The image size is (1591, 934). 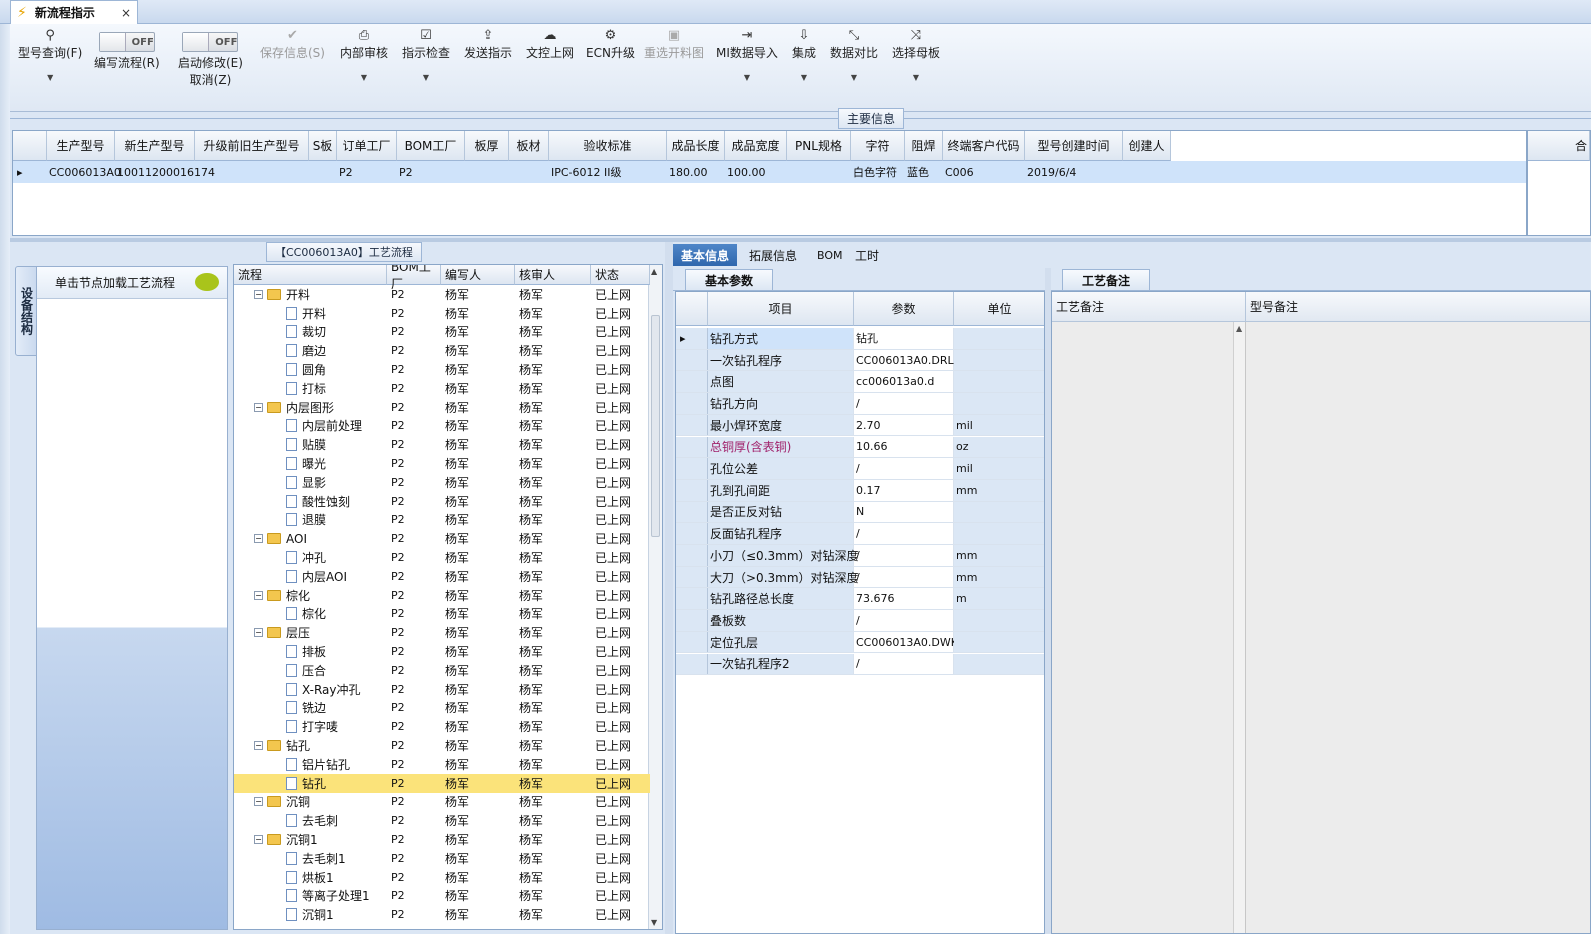 I want to click on param-value: 10.66, so click(x=904, y=447).